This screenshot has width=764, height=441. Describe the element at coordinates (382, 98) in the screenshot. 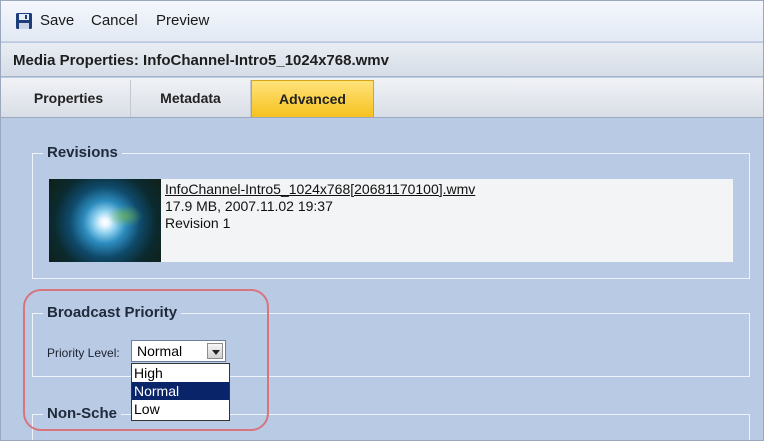

I see `tab-bar: Properties Metadata Advanced` at that location.